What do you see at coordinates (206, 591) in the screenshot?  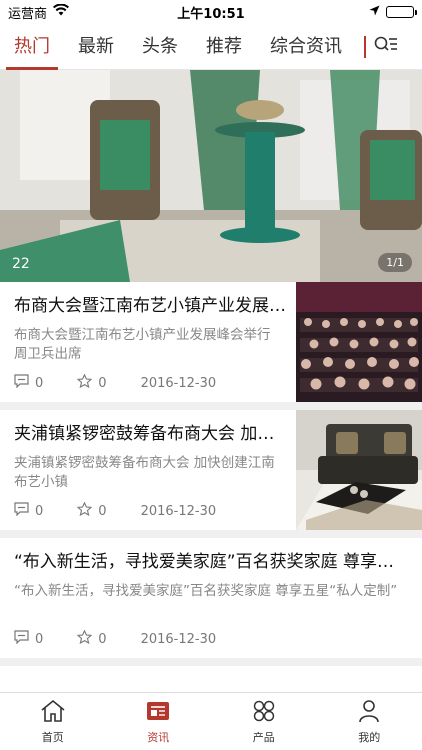 I see `news-summary: “布入新生活，寻找爱美家庭”百名获奖家庭 尊享五星“私人定制”` at bounding box center [206, 591].